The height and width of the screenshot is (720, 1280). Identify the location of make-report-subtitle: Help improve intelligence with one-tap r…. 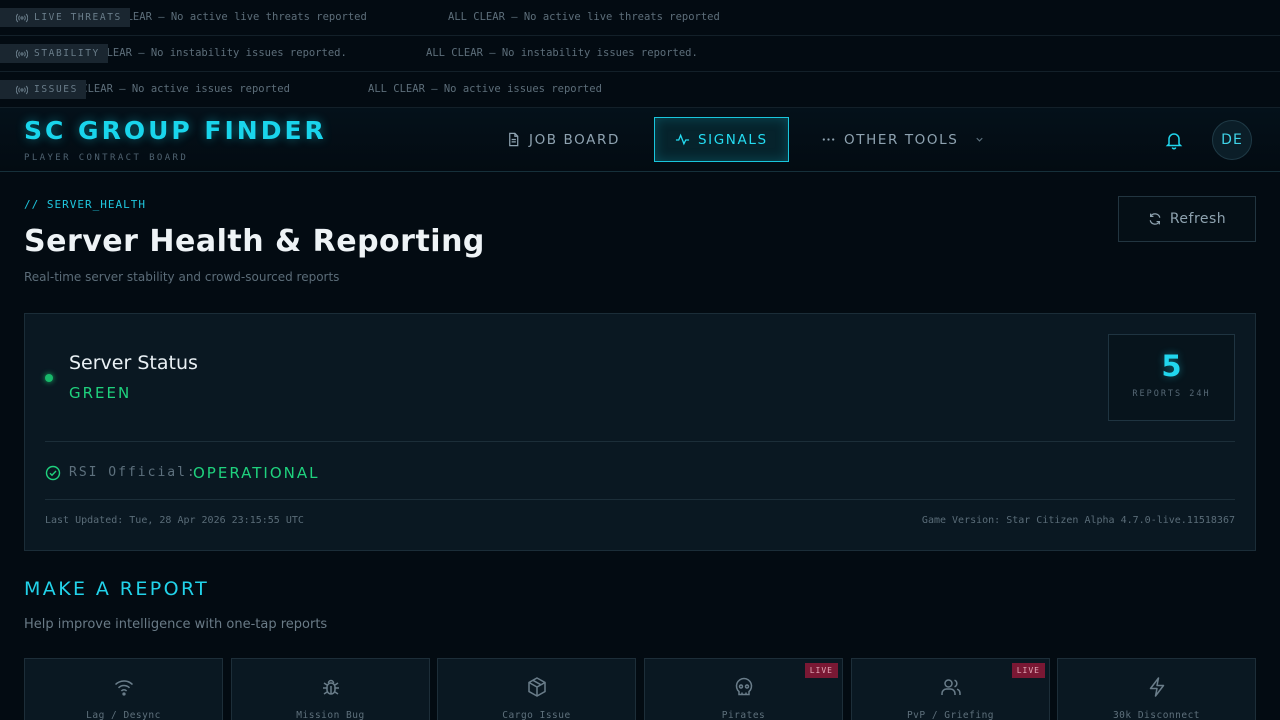
(176, 624).